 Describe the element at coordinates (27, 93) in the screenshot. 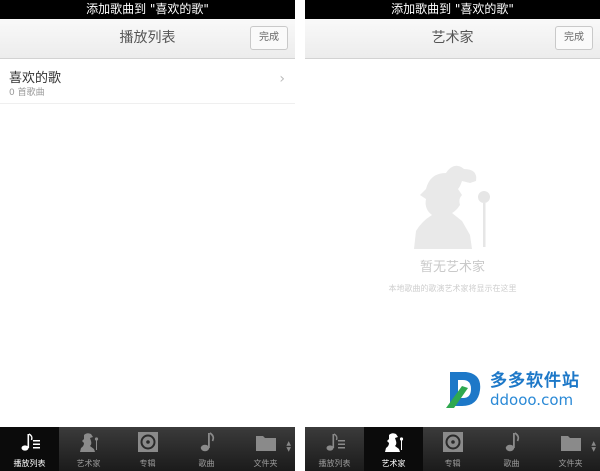

I see `playlist-count: 0 首歌曲` at that location.